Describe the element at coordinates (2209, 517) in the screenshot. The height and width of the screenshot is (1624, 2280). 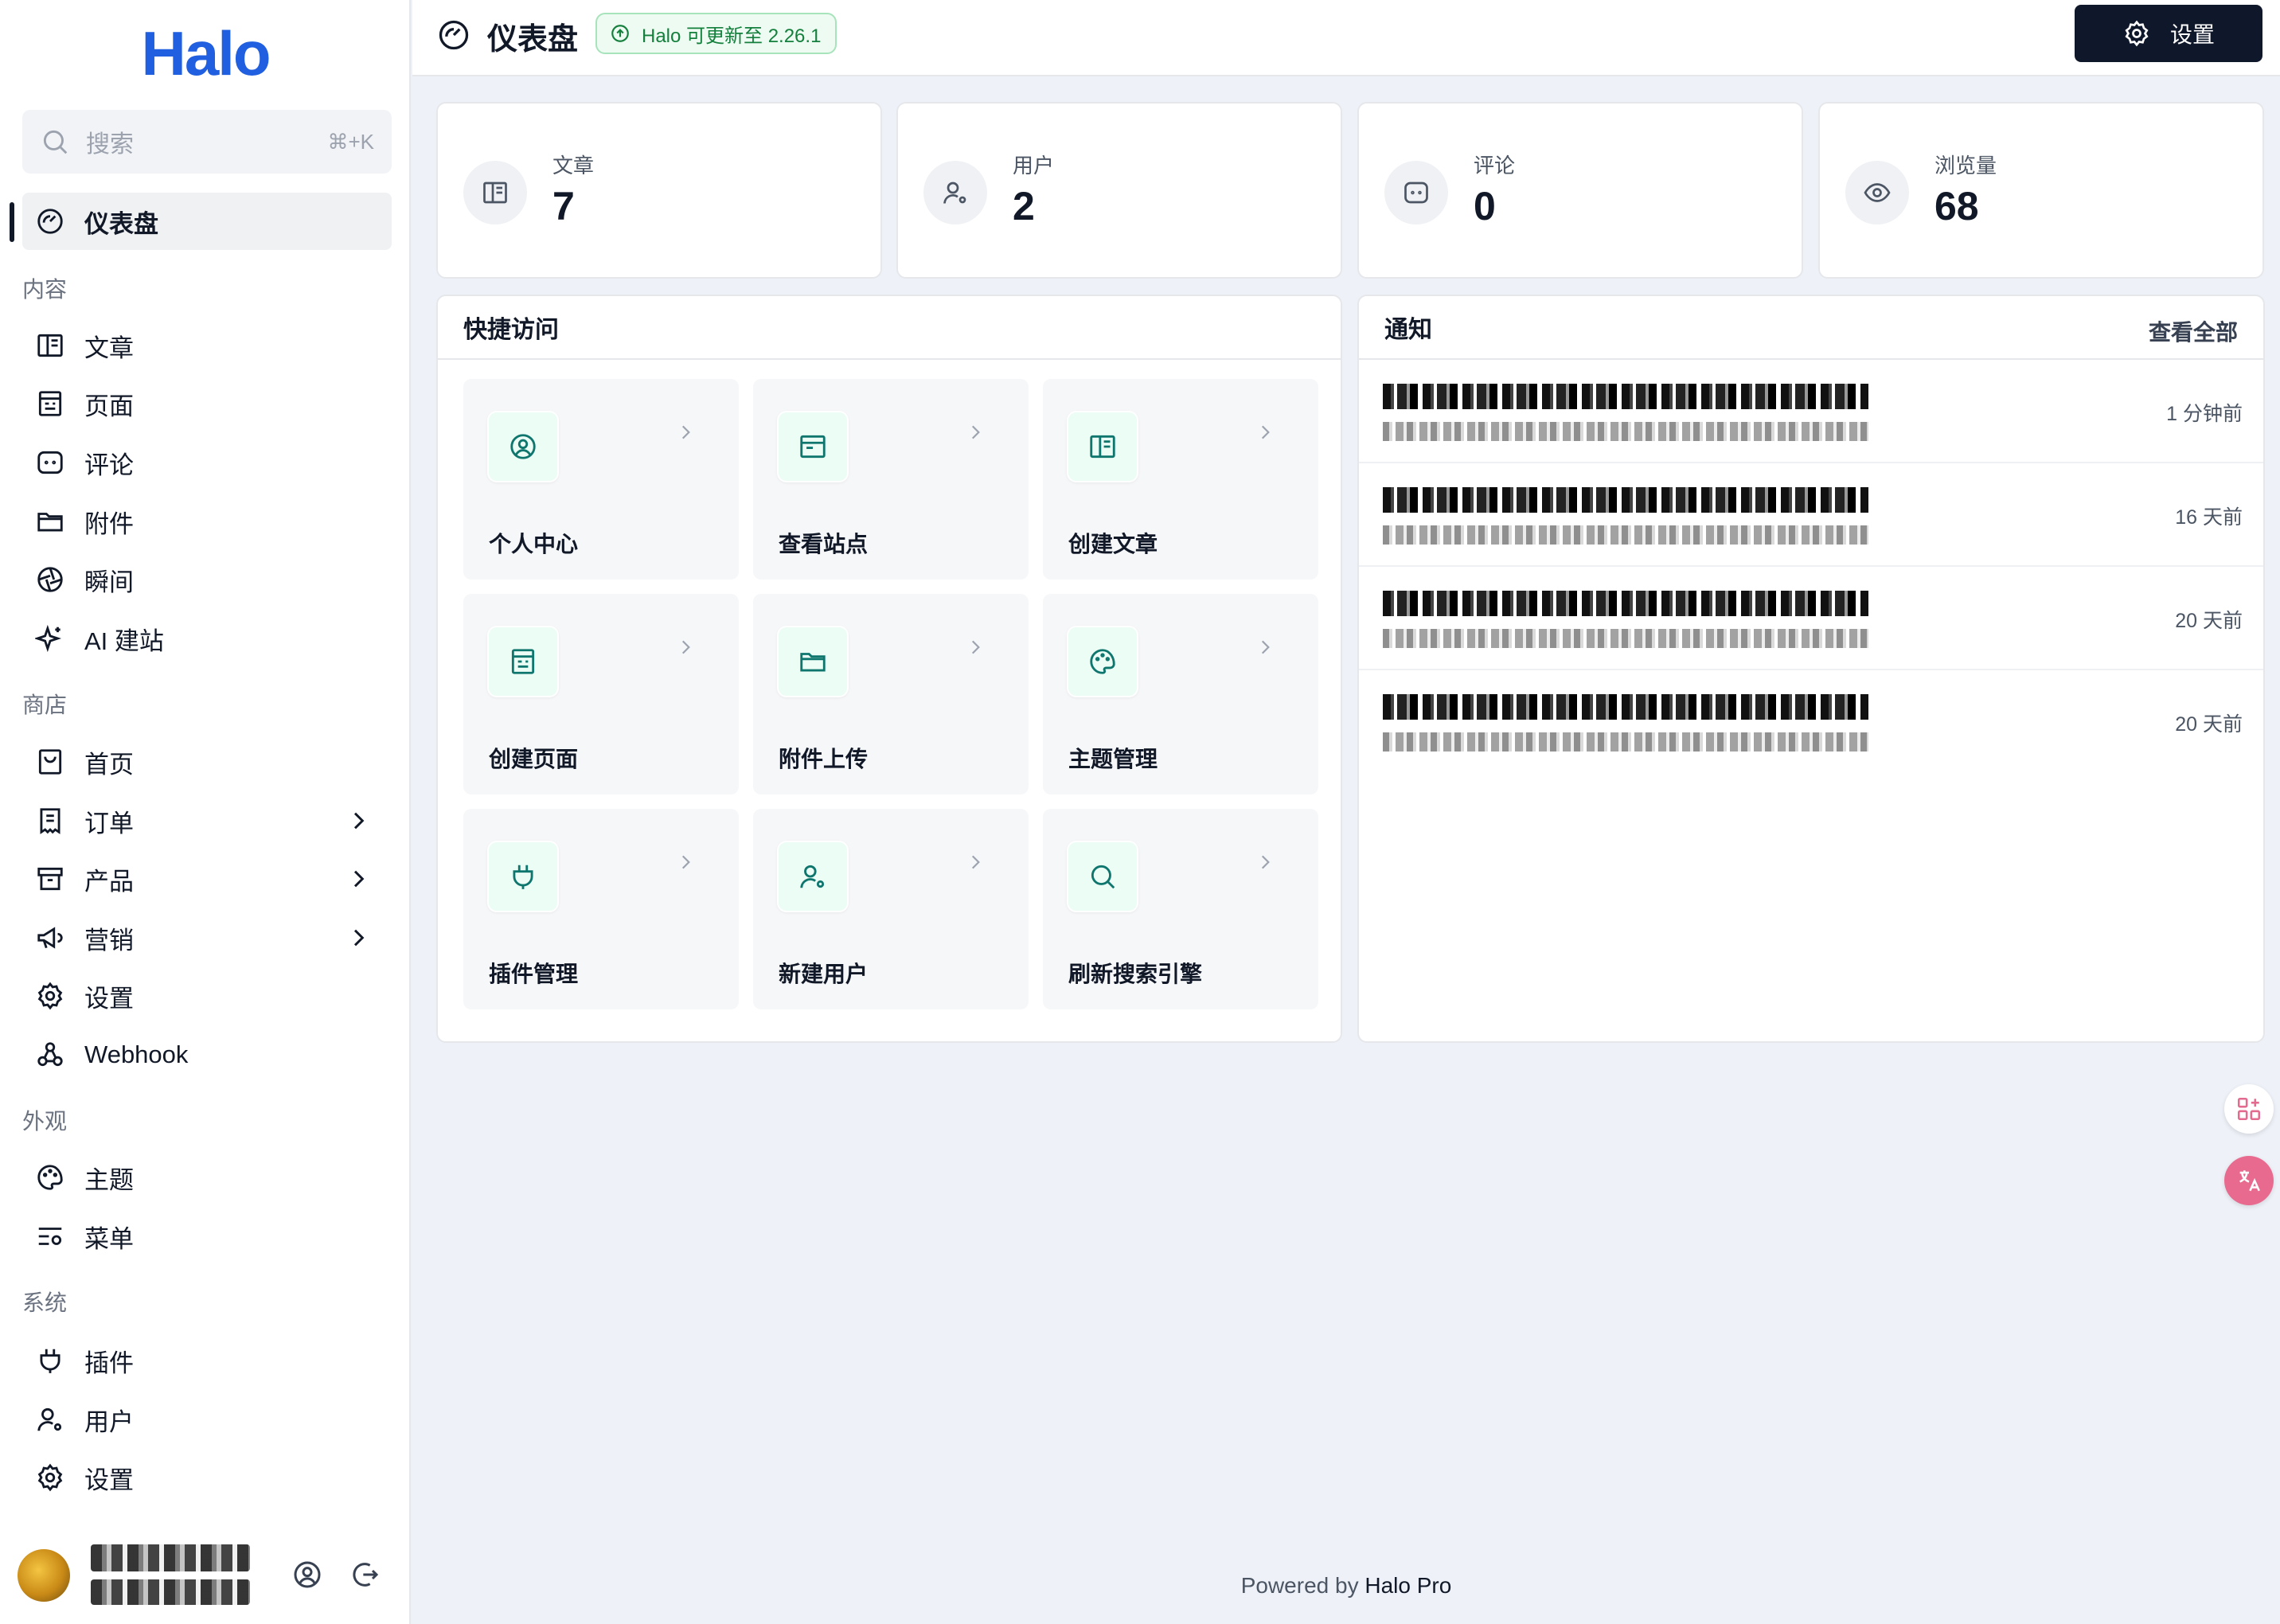
I see `notification-time: 16 天前` at that location.